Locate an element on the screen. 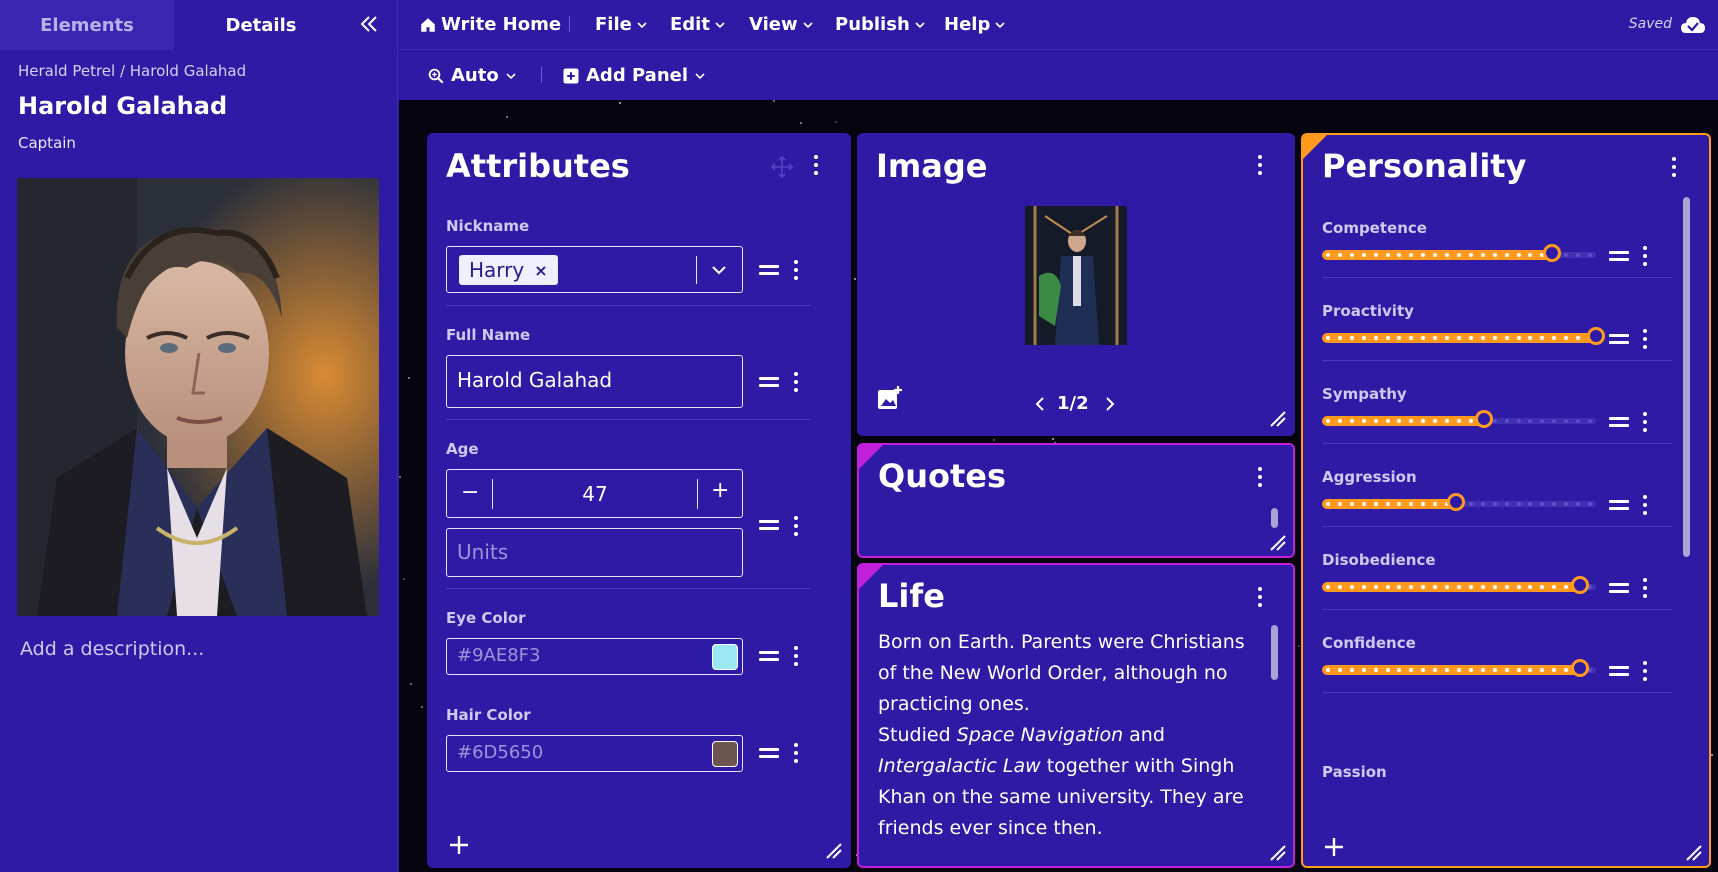 This screenshot has width=1718, height=872. nickname-select: Harry × is located at coordinates (594, 269).